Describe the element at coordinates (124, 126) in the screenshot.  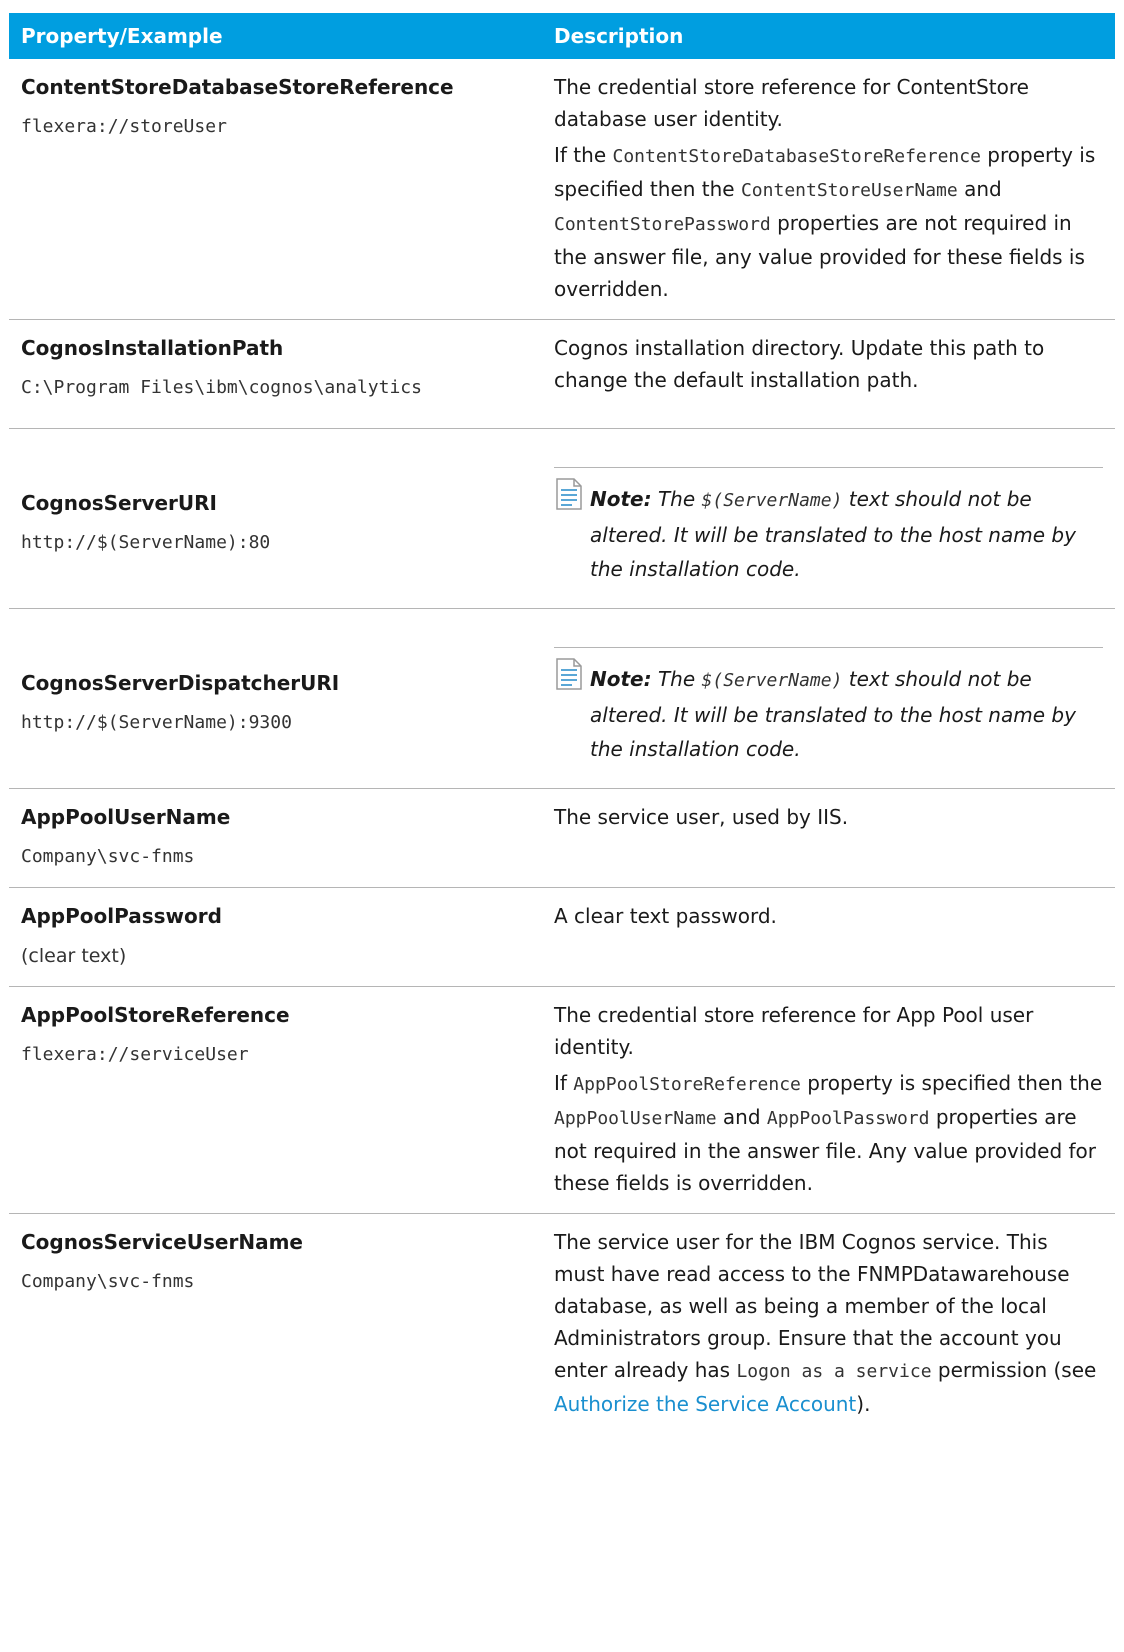
I see `property-example: flexera://storeUser` at that location.